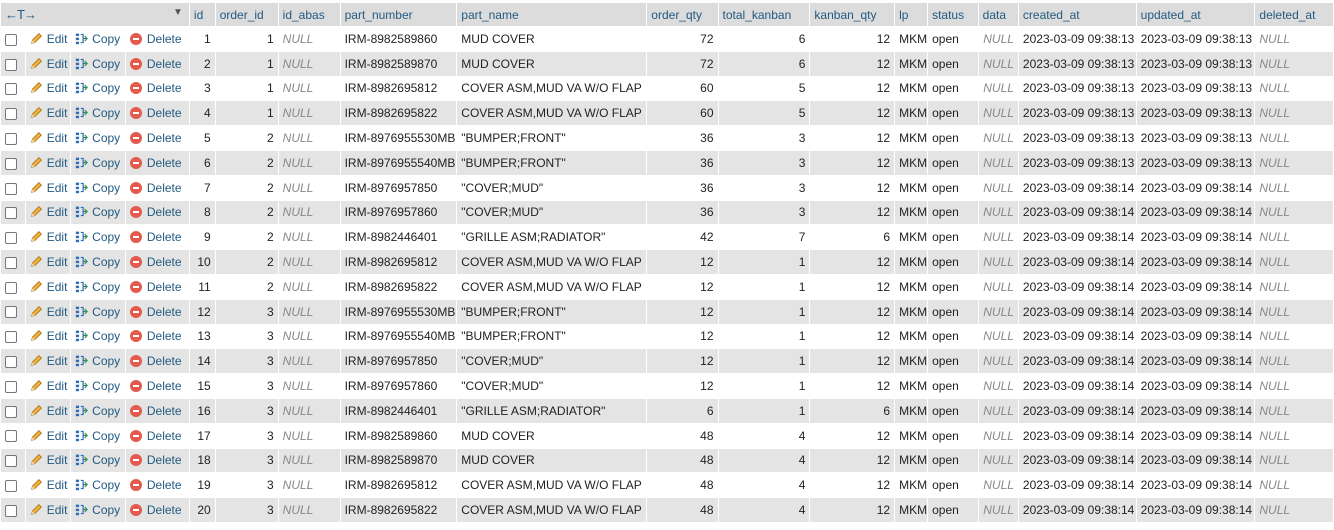  What do you see at coordinates (1294, 14) in the screenshot?
I see `column-header-deleted-at: deleted_at` at bounding box center [1294, 14].